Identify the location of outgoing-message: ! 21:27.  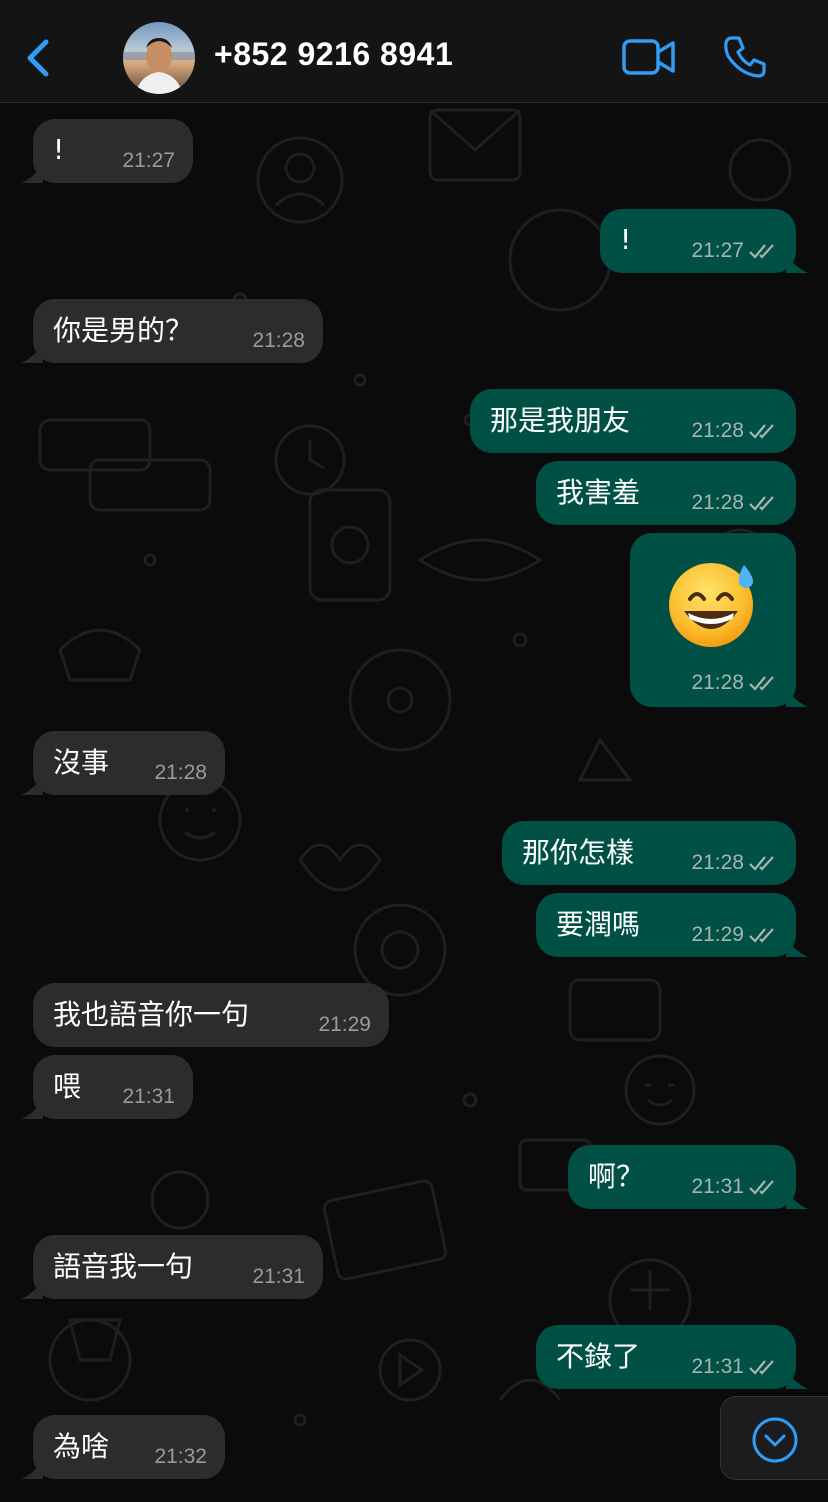
(704, 241).